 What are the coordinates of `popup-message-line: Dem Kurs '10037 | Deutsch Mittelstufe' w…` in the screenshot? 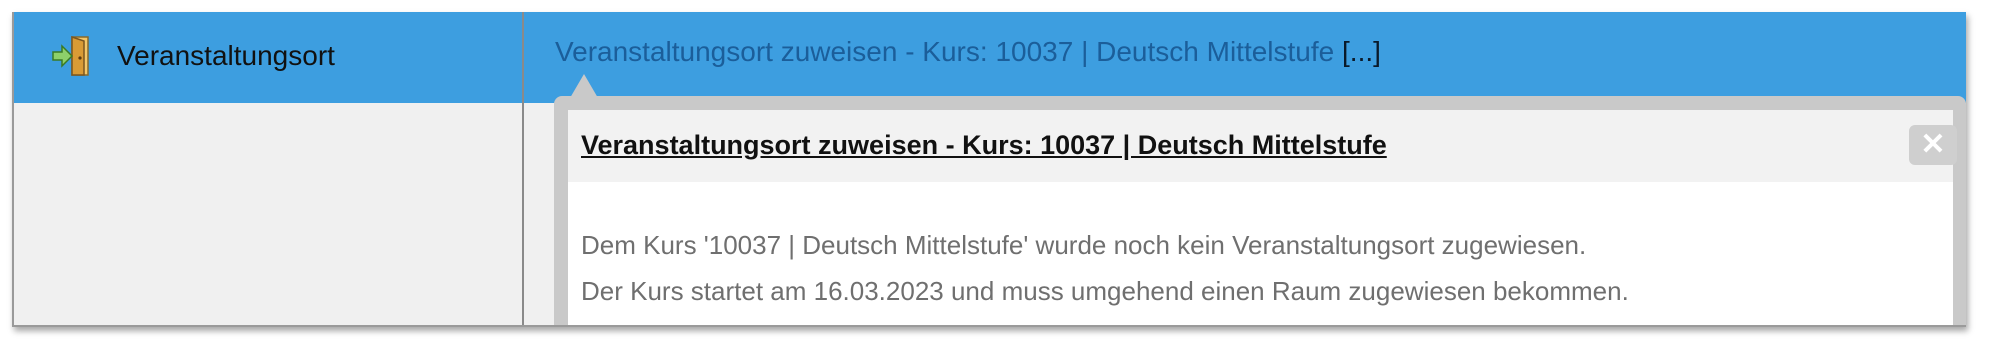 It's located at (1084, 245).